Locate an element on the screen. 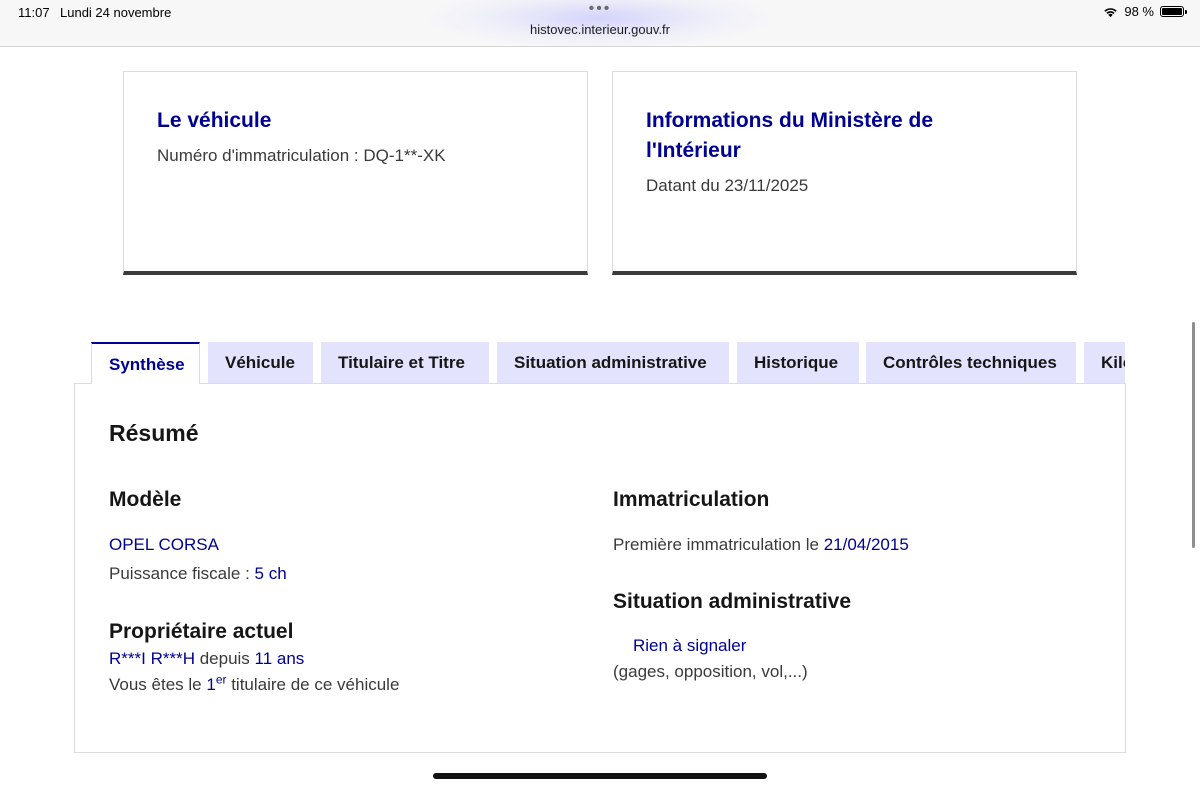 The height and width of the screenshot is (788, 1200). vehicle-card-title: Le véhicule is located at coordinates (214, 120).